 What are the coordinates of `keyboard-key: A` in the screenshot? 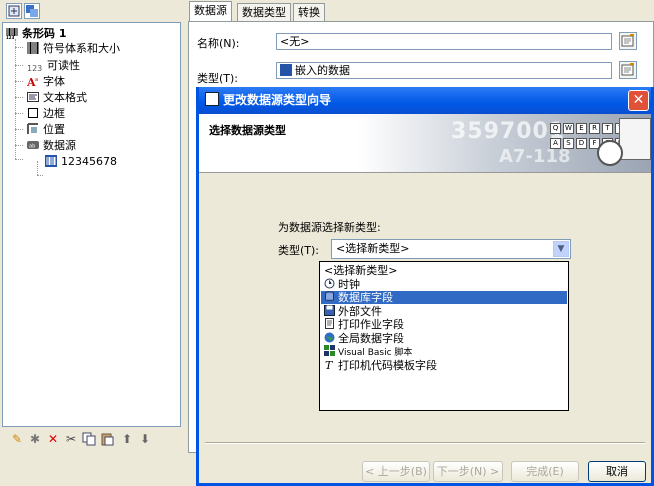 It's located at (555, 143).